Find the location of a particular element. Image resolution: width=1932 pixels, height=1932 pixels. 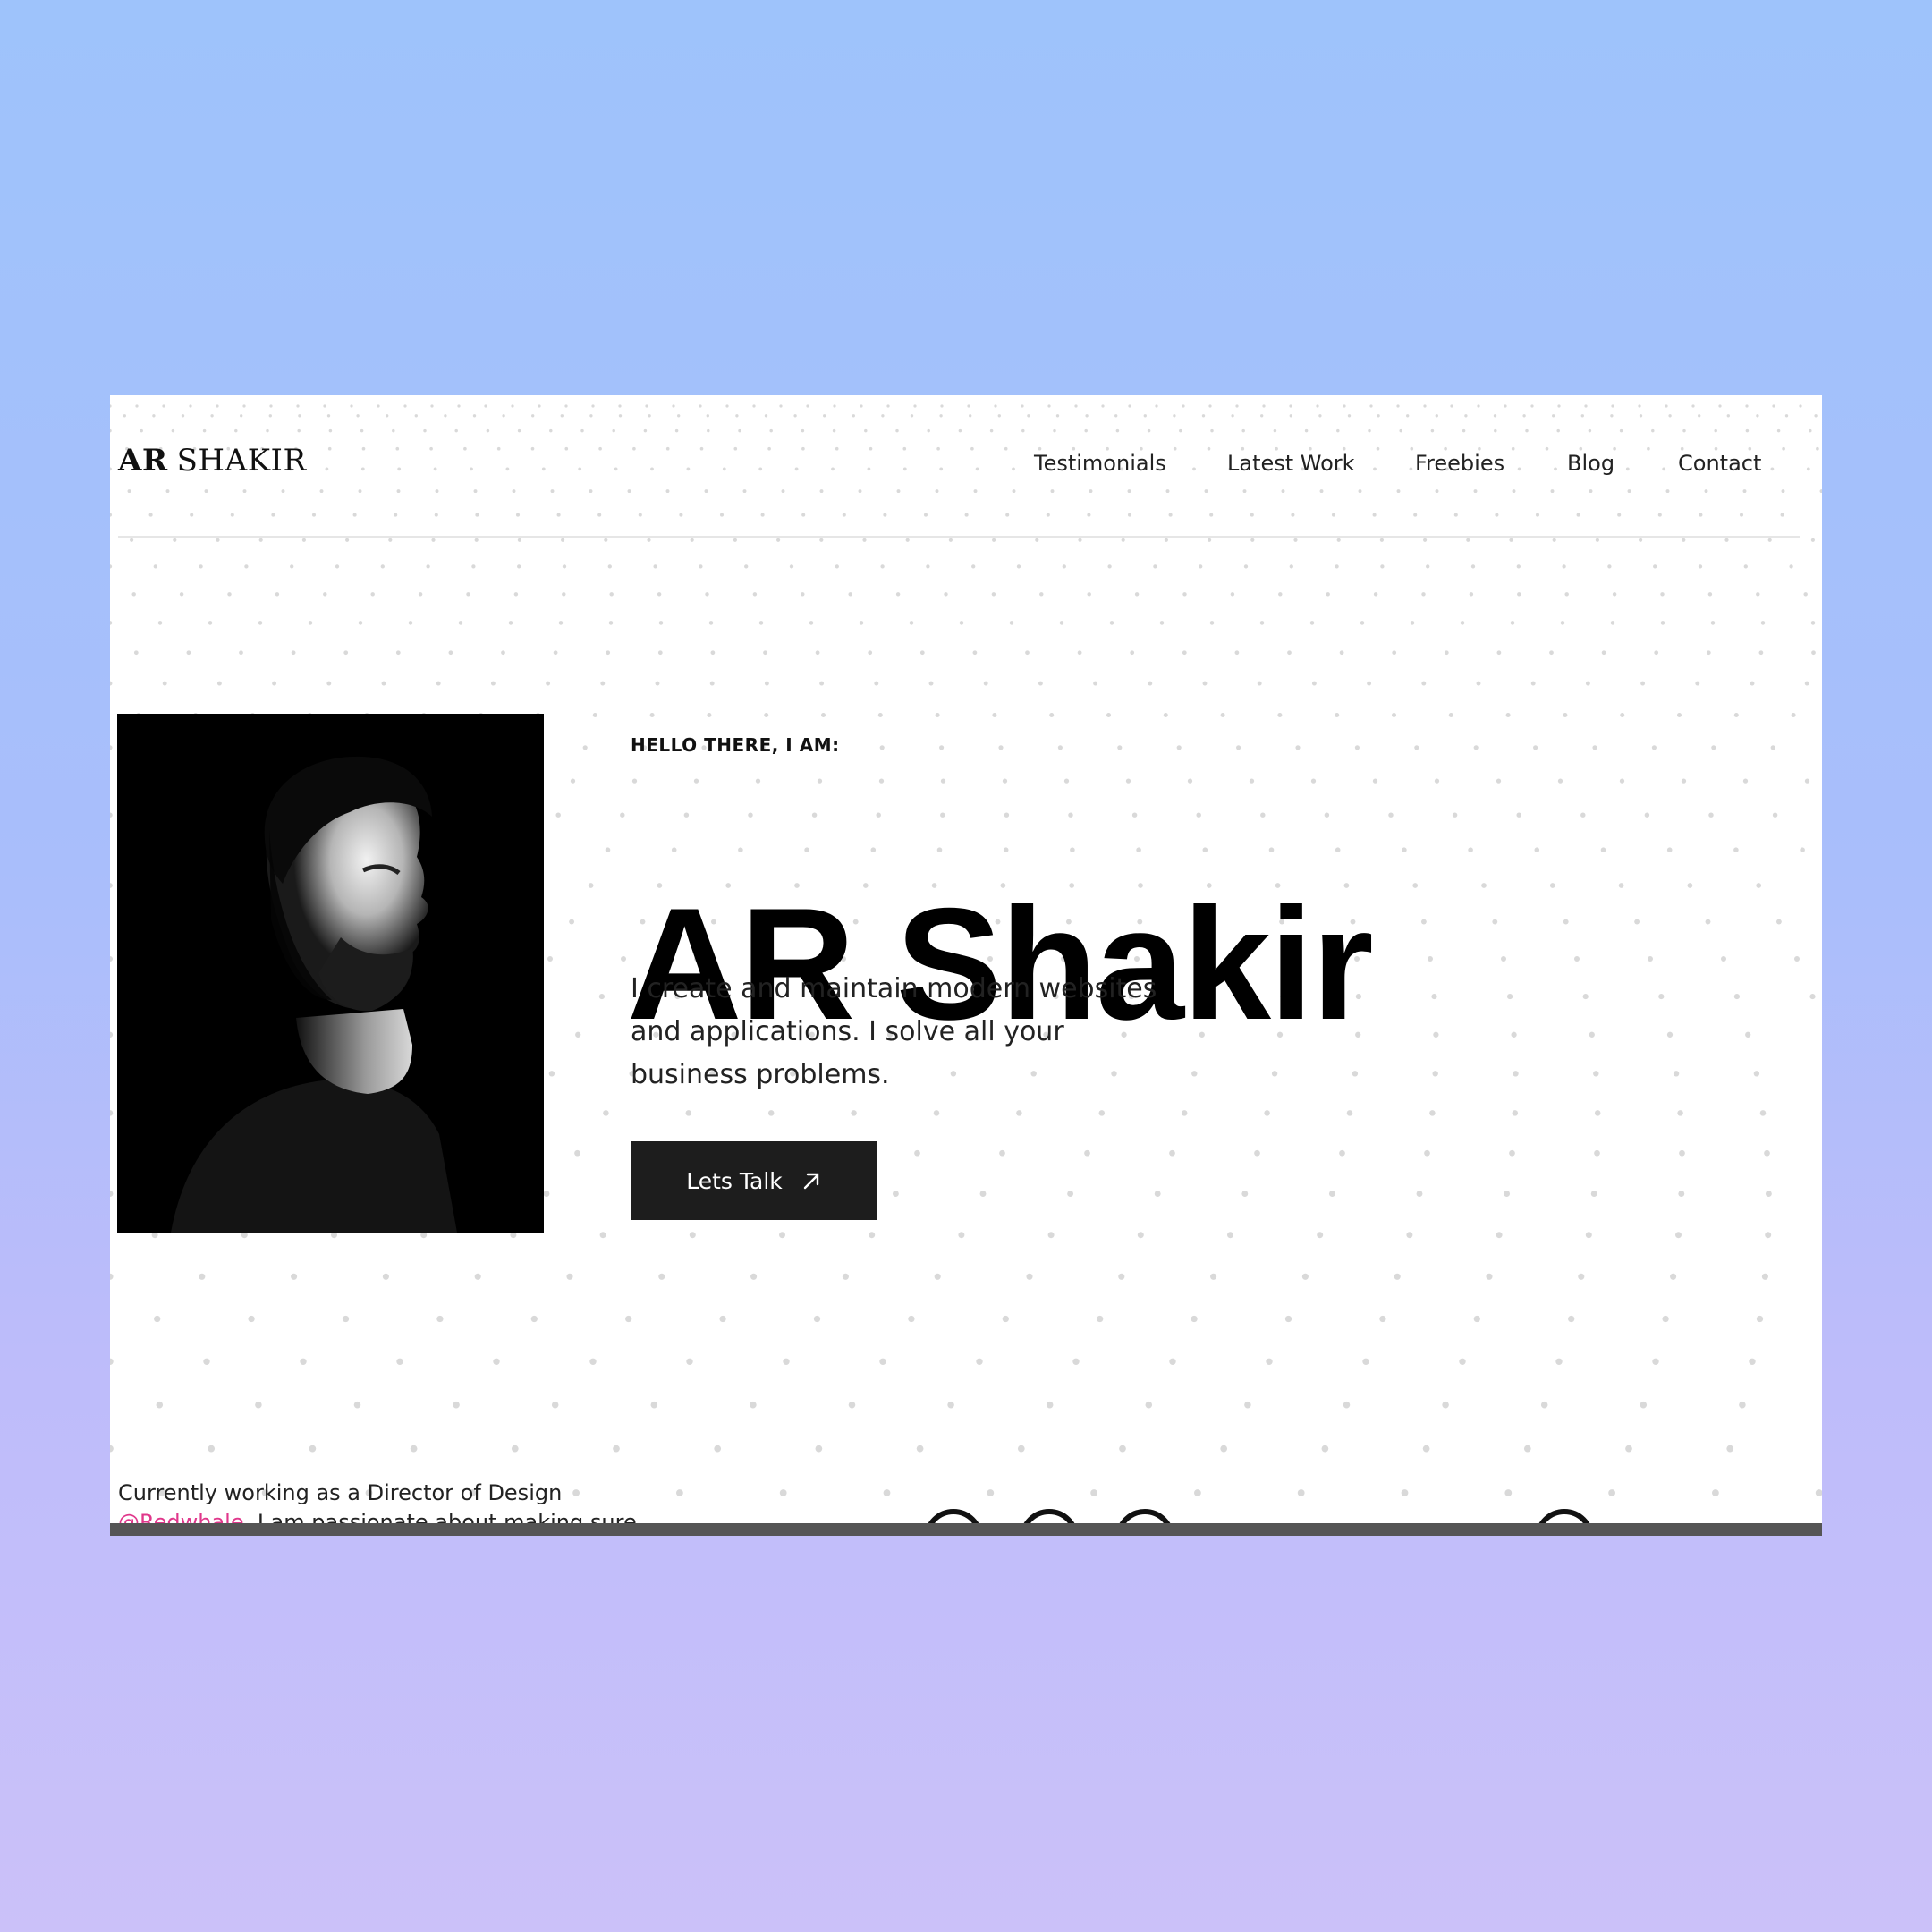

nav-freebies: Freebies is located at coordinates (1459, 463).